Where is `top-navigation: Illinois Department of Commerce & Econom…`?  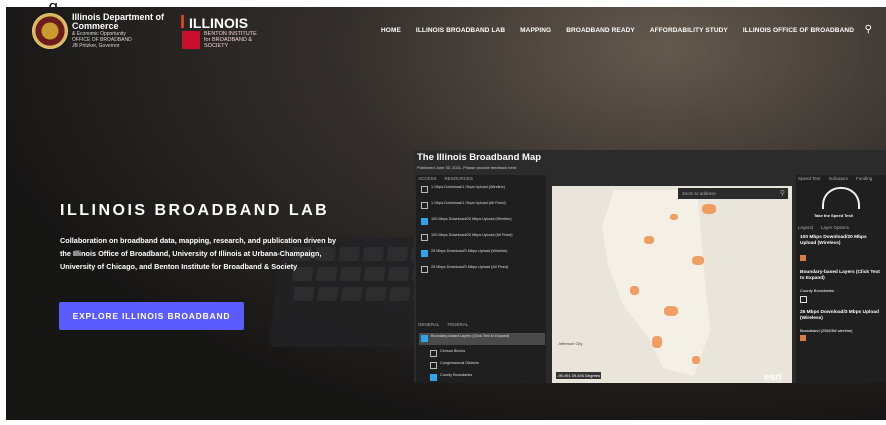
top-navigation: Illinois Department of Commerce & Econom… is located at coordinates (446, 29).